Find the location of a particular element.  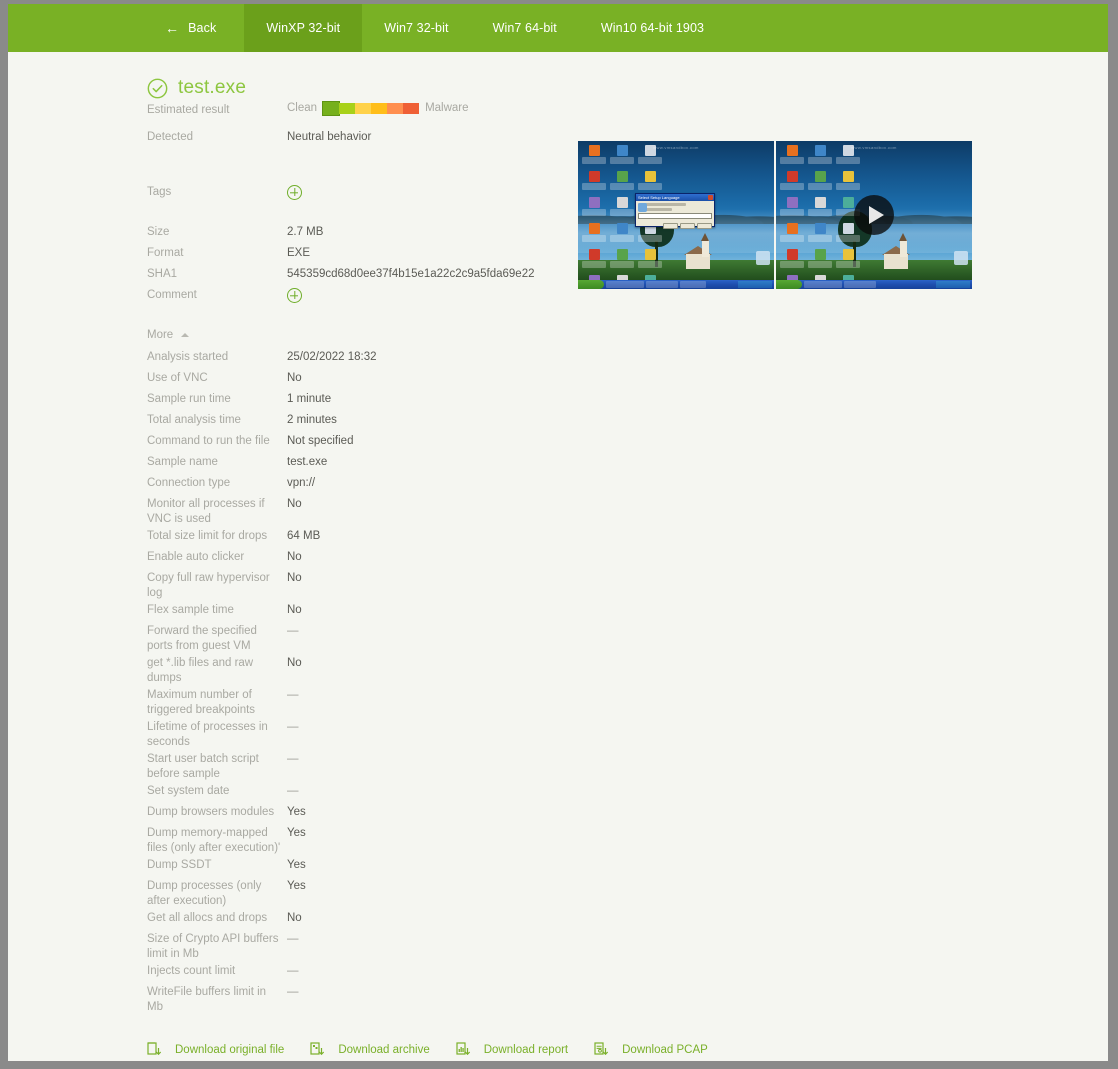

video-thumbnail: www.vmsandbox.com is located at coordinates (874, 215).